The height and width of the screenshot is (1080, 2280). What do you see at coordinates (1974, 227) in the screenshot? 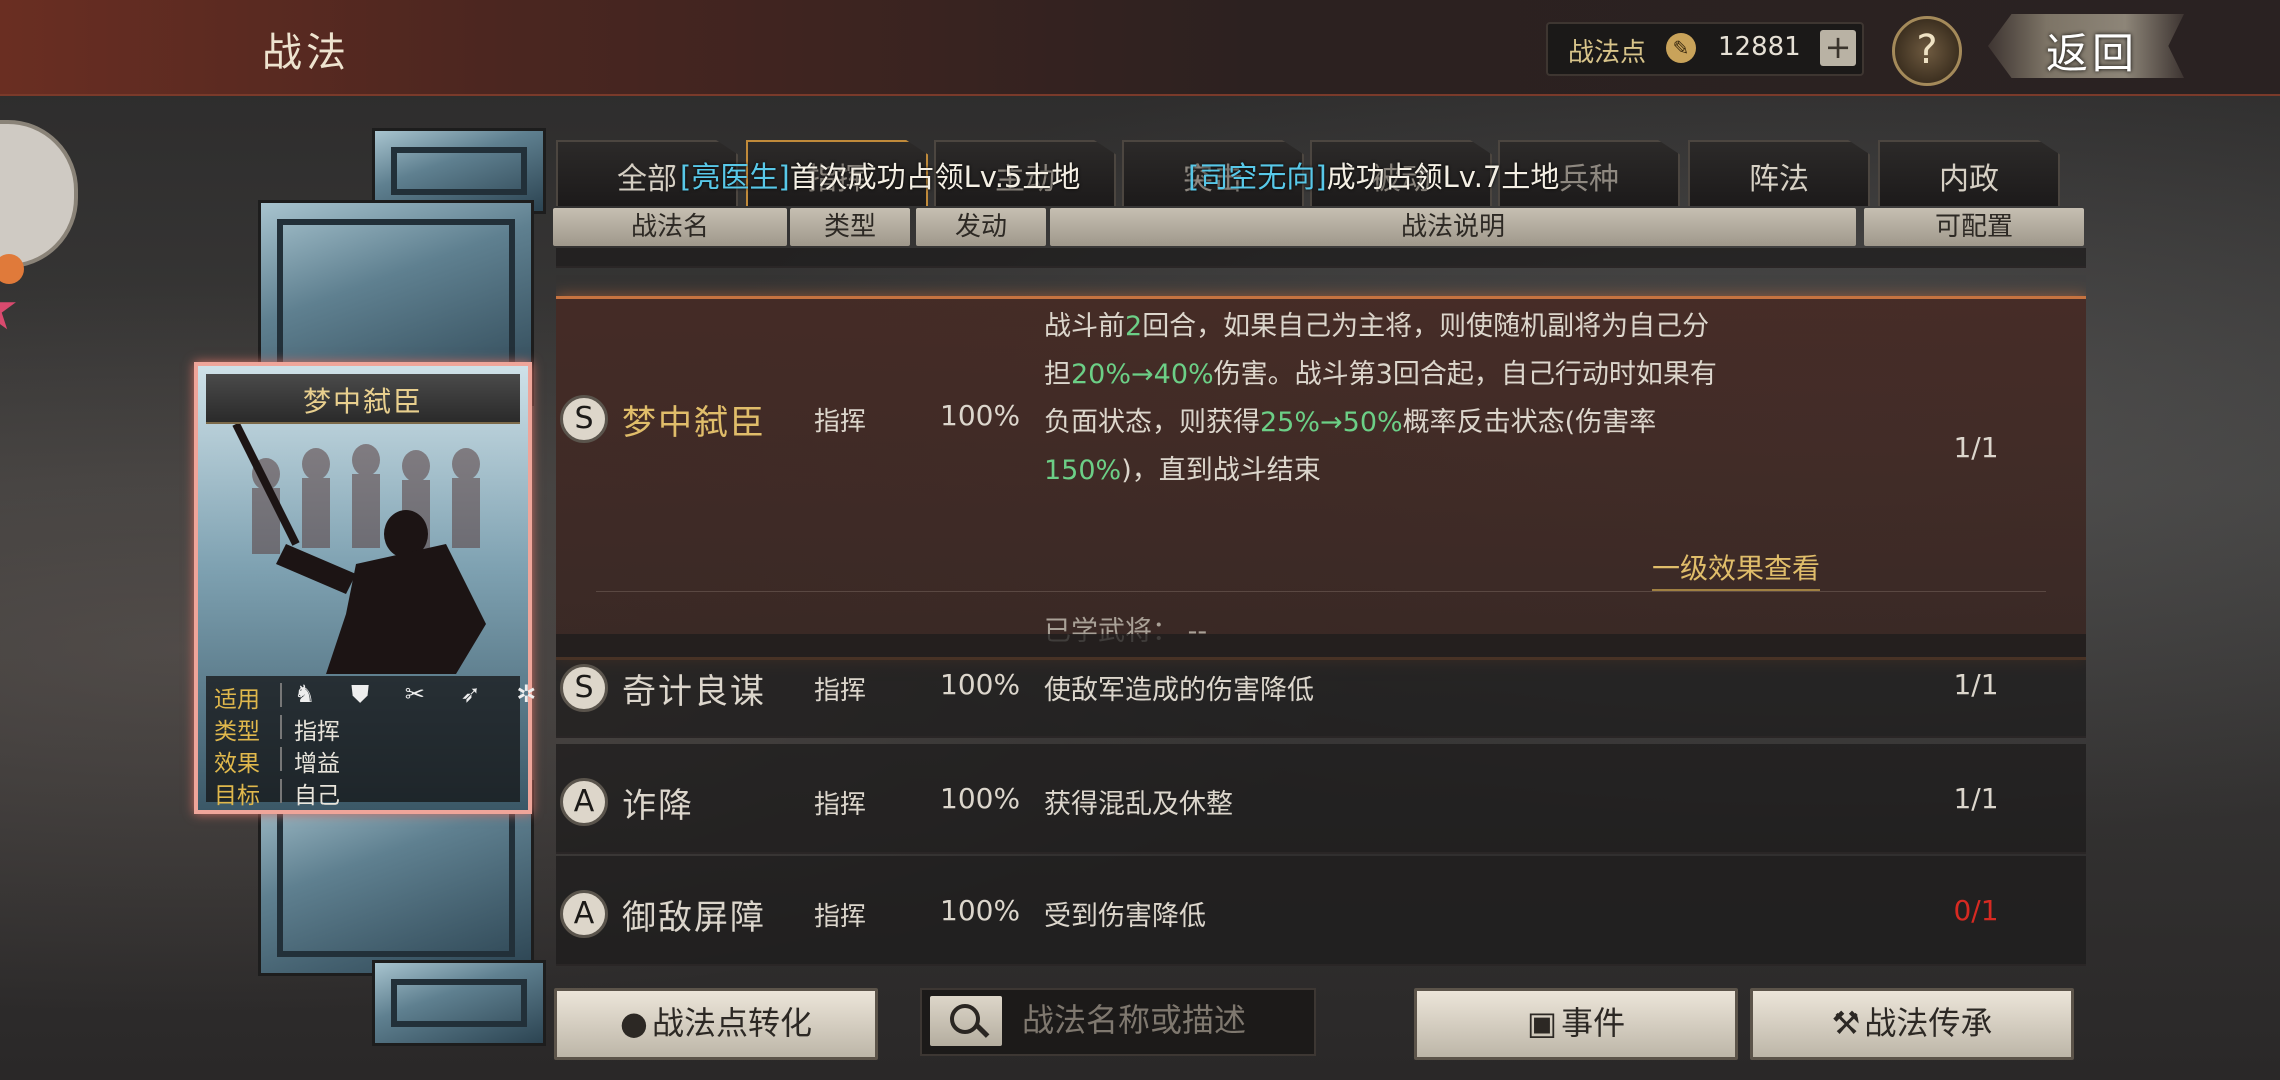
I see `column-header-config: 可配置` at bounding box center [1974, 227].